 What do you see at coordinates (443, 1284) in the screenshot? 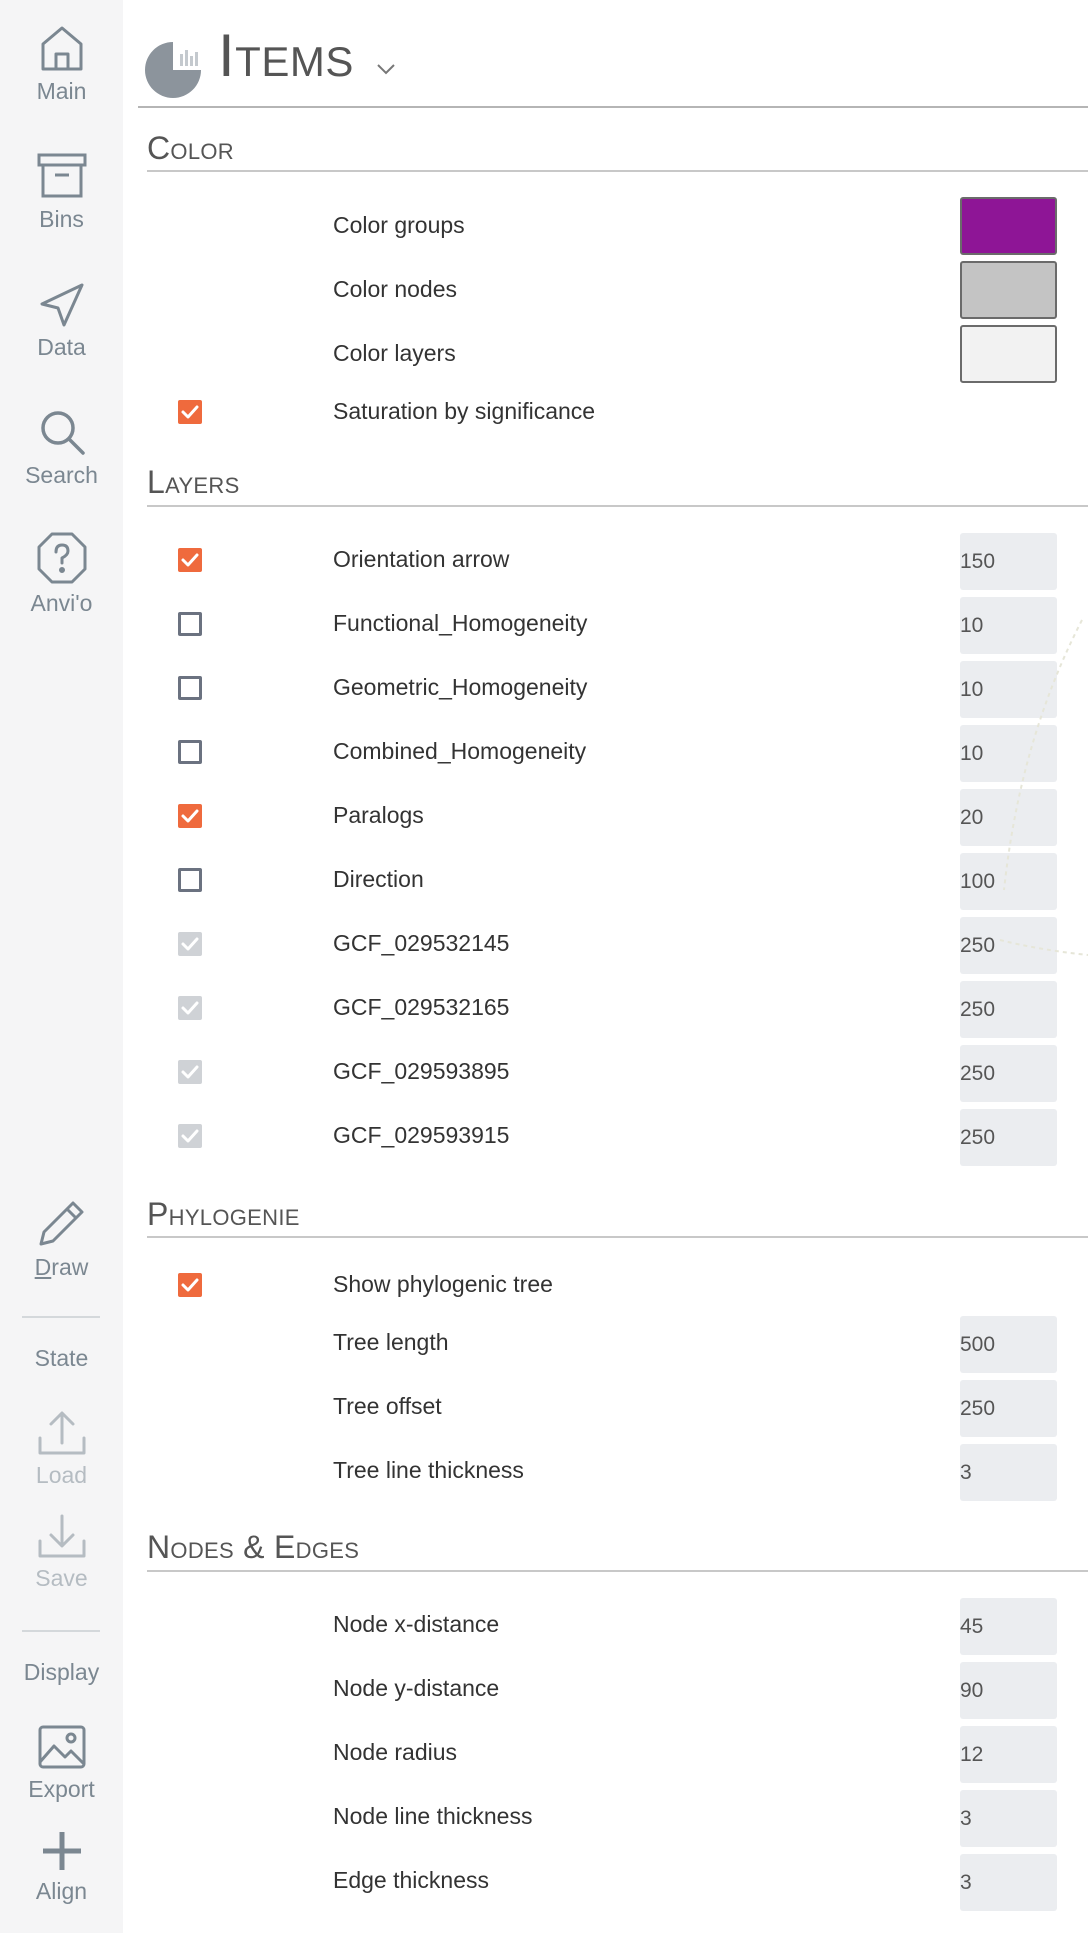
I see `show-tree-label: Show phylogenic tree` at bounding box center [443, 1284].